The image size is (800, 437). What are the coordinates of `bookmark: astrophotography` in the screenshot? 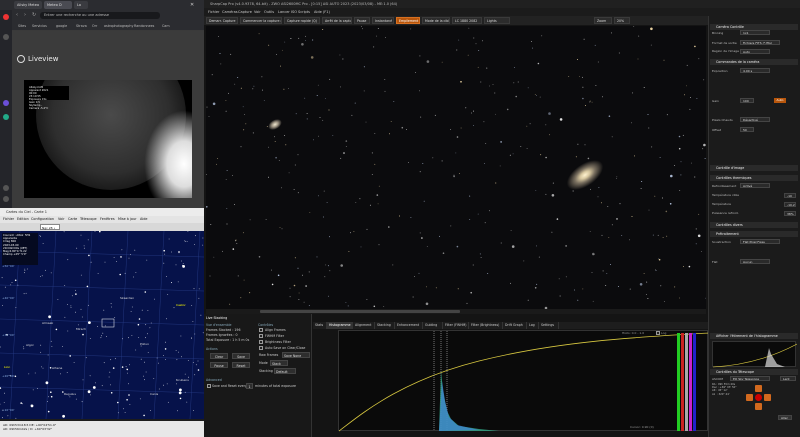 It's located at (118, 26).